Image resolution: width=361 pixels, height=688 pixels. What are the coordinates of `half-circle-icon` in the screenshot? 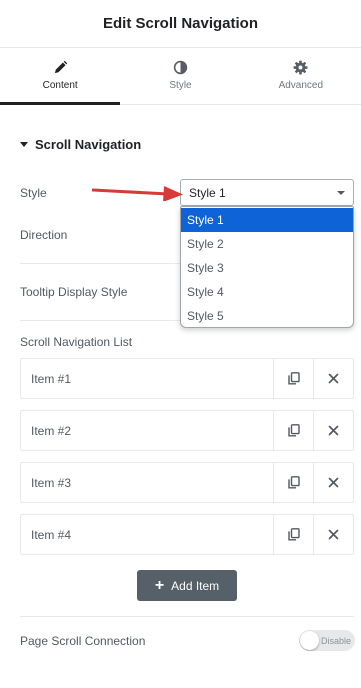 It's located at (180, 67).